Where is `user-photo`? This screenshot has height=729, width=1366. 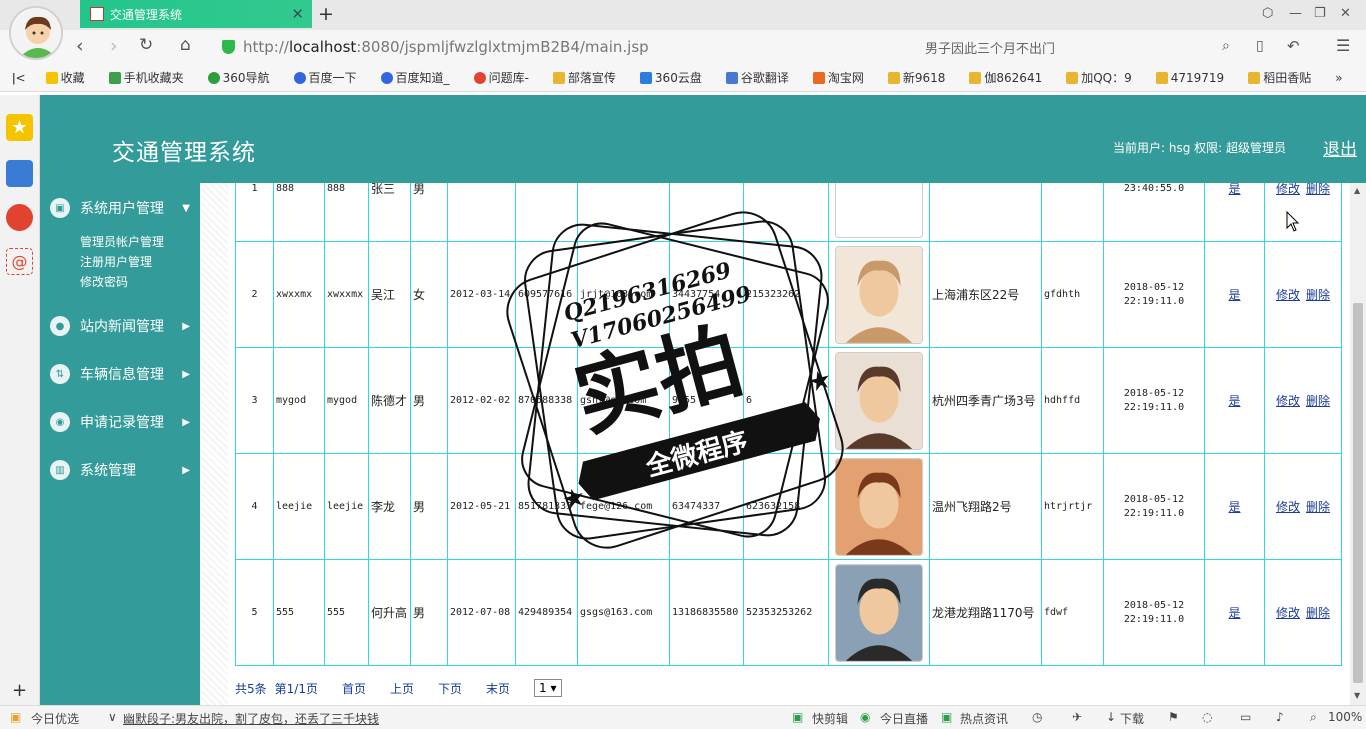
user-photo is located at coordinates (879, 294).